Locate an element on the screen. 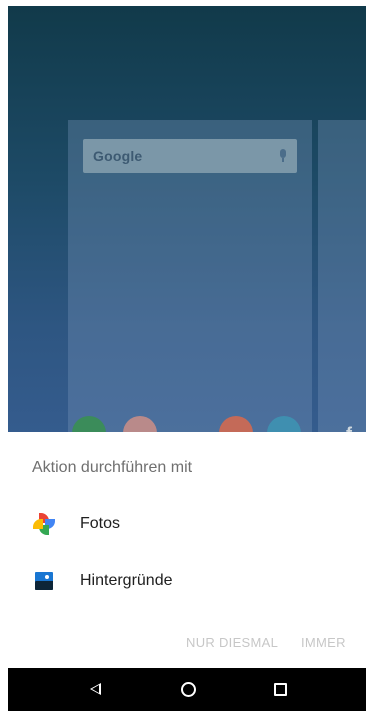  wallpapers-icon is located at coordinates (44, 581).